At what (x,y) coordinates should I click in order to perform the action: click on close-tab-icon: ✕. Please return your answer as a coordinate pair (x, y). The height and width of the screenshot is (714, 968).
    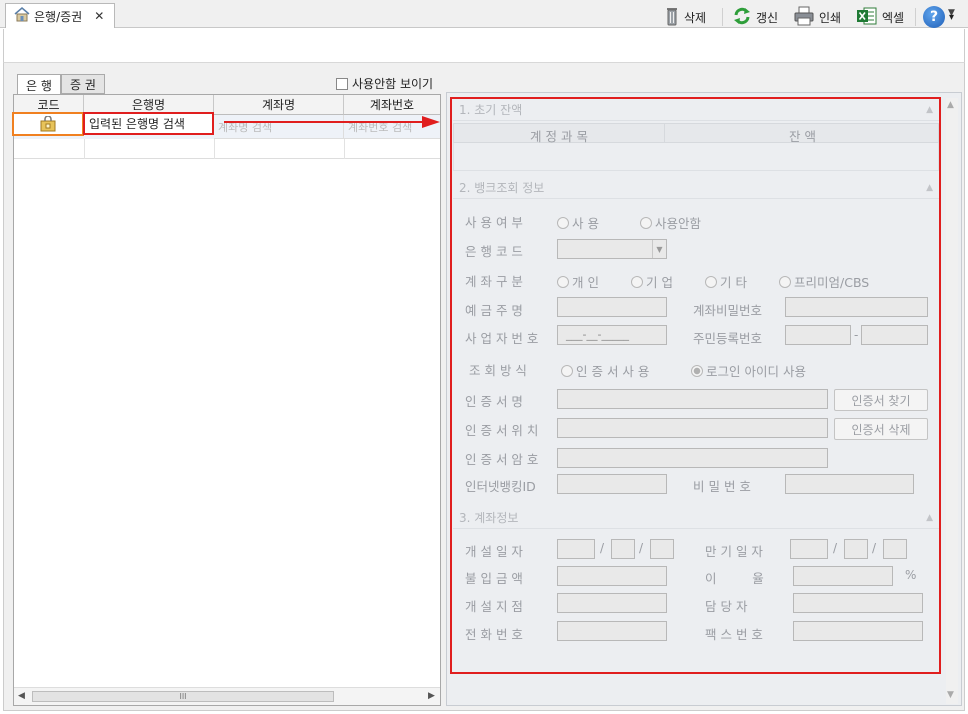
    Looking at the image, I should click on (99, 16).